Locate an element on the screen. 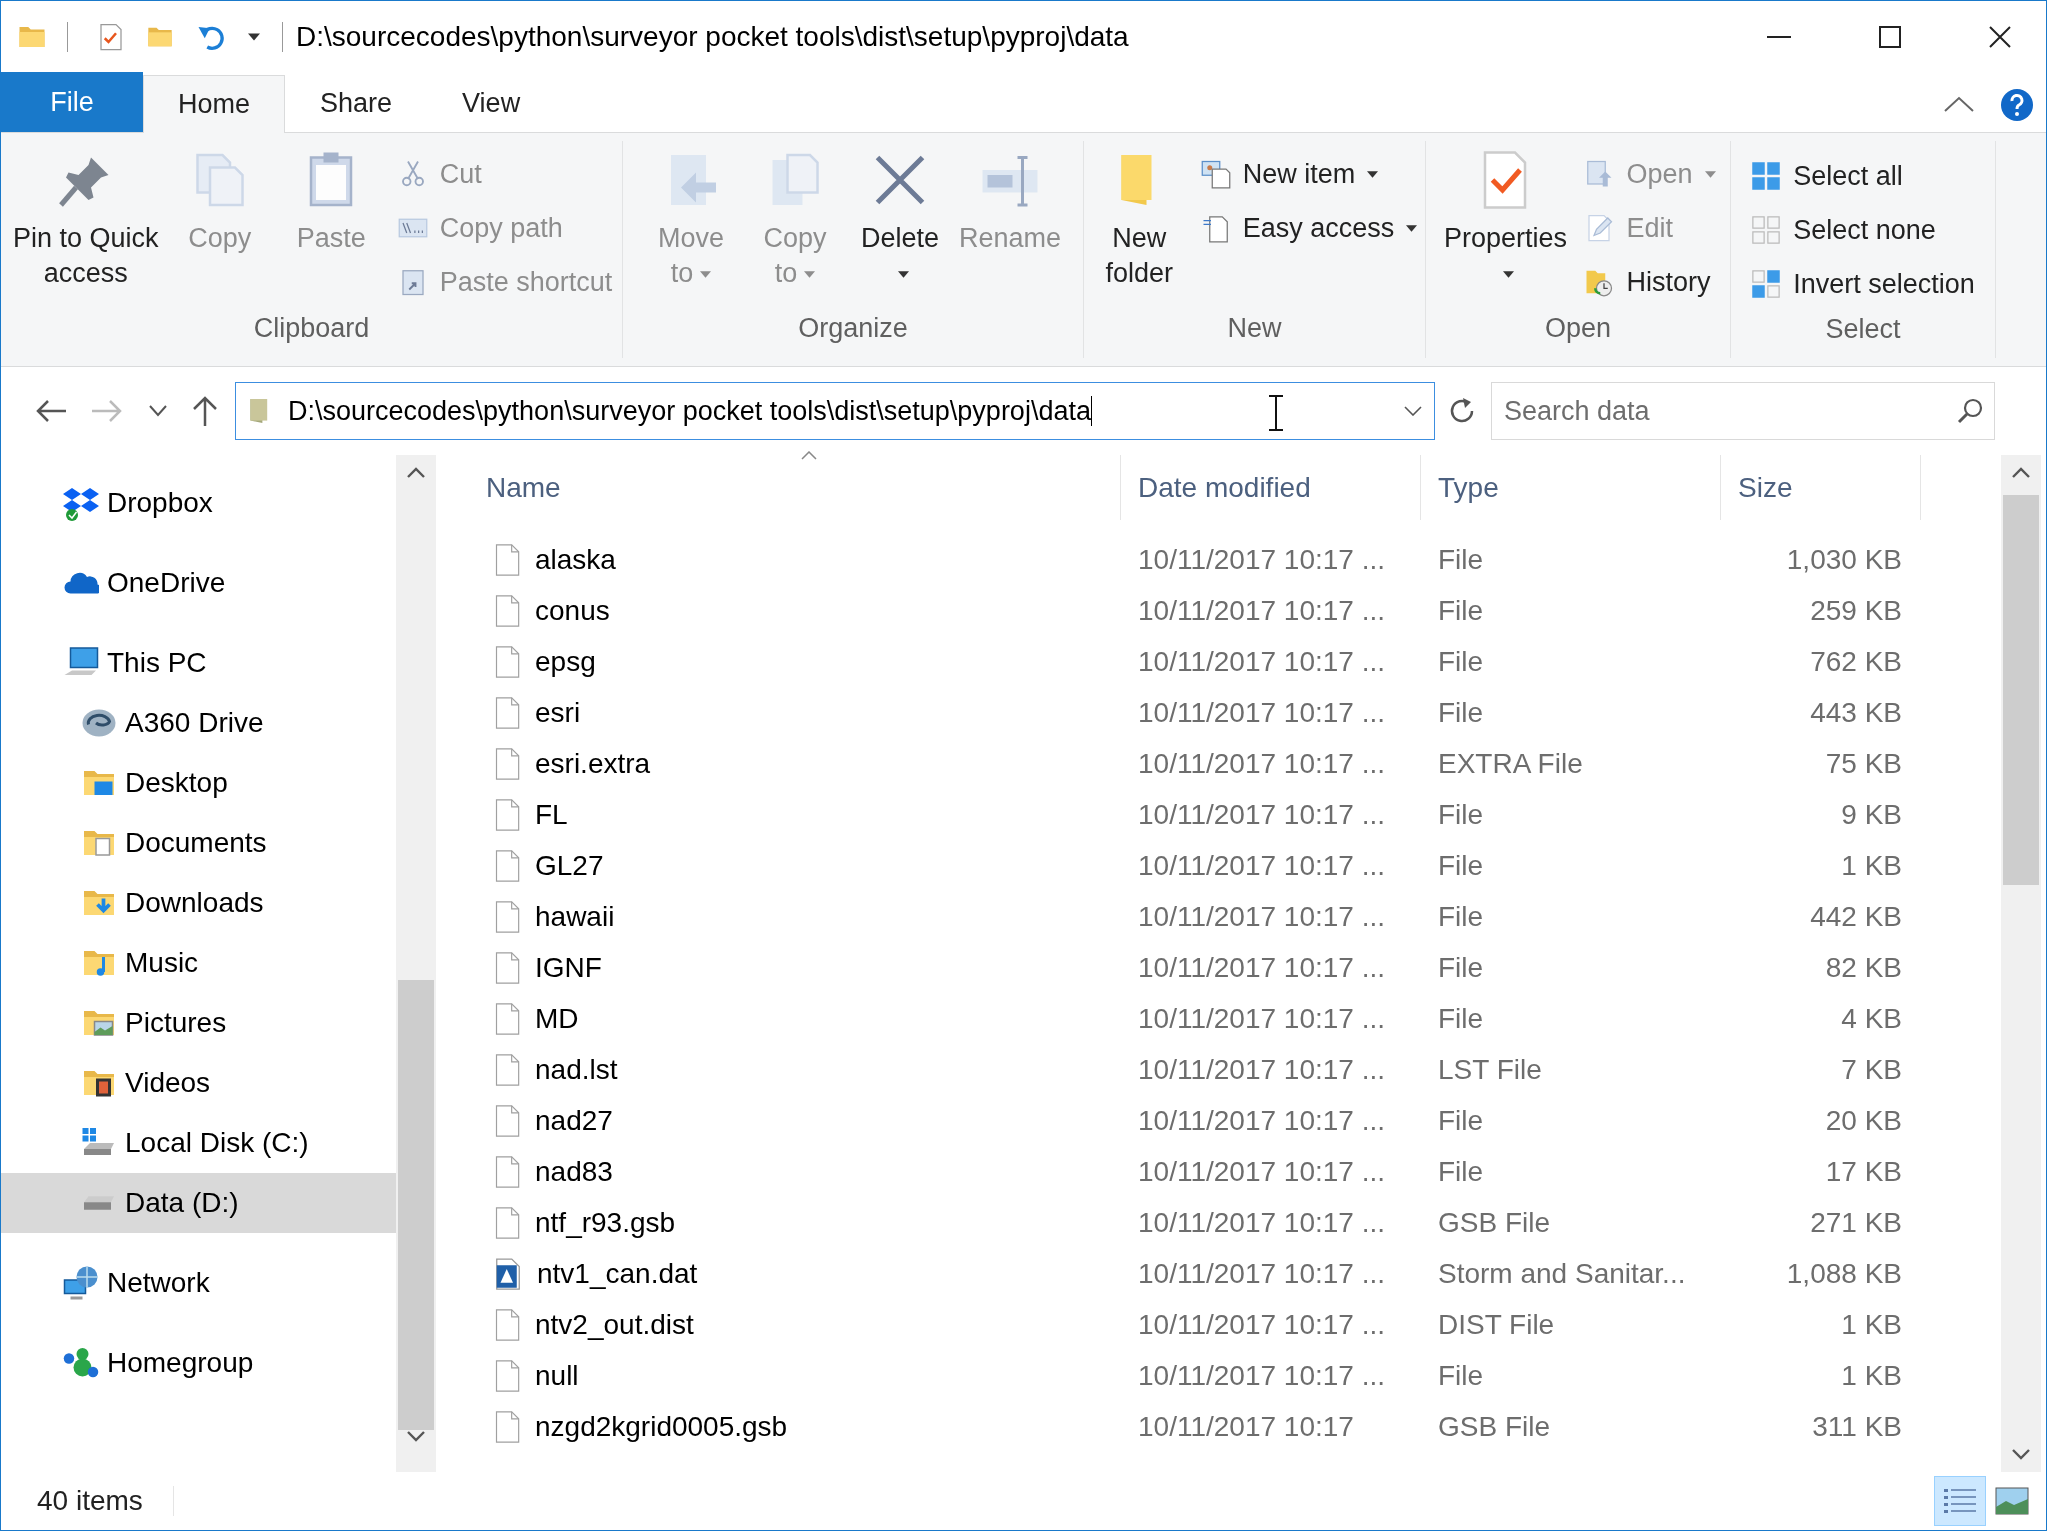  ribbon-button: Pin to Quick access is located at coordinates (85, 219).